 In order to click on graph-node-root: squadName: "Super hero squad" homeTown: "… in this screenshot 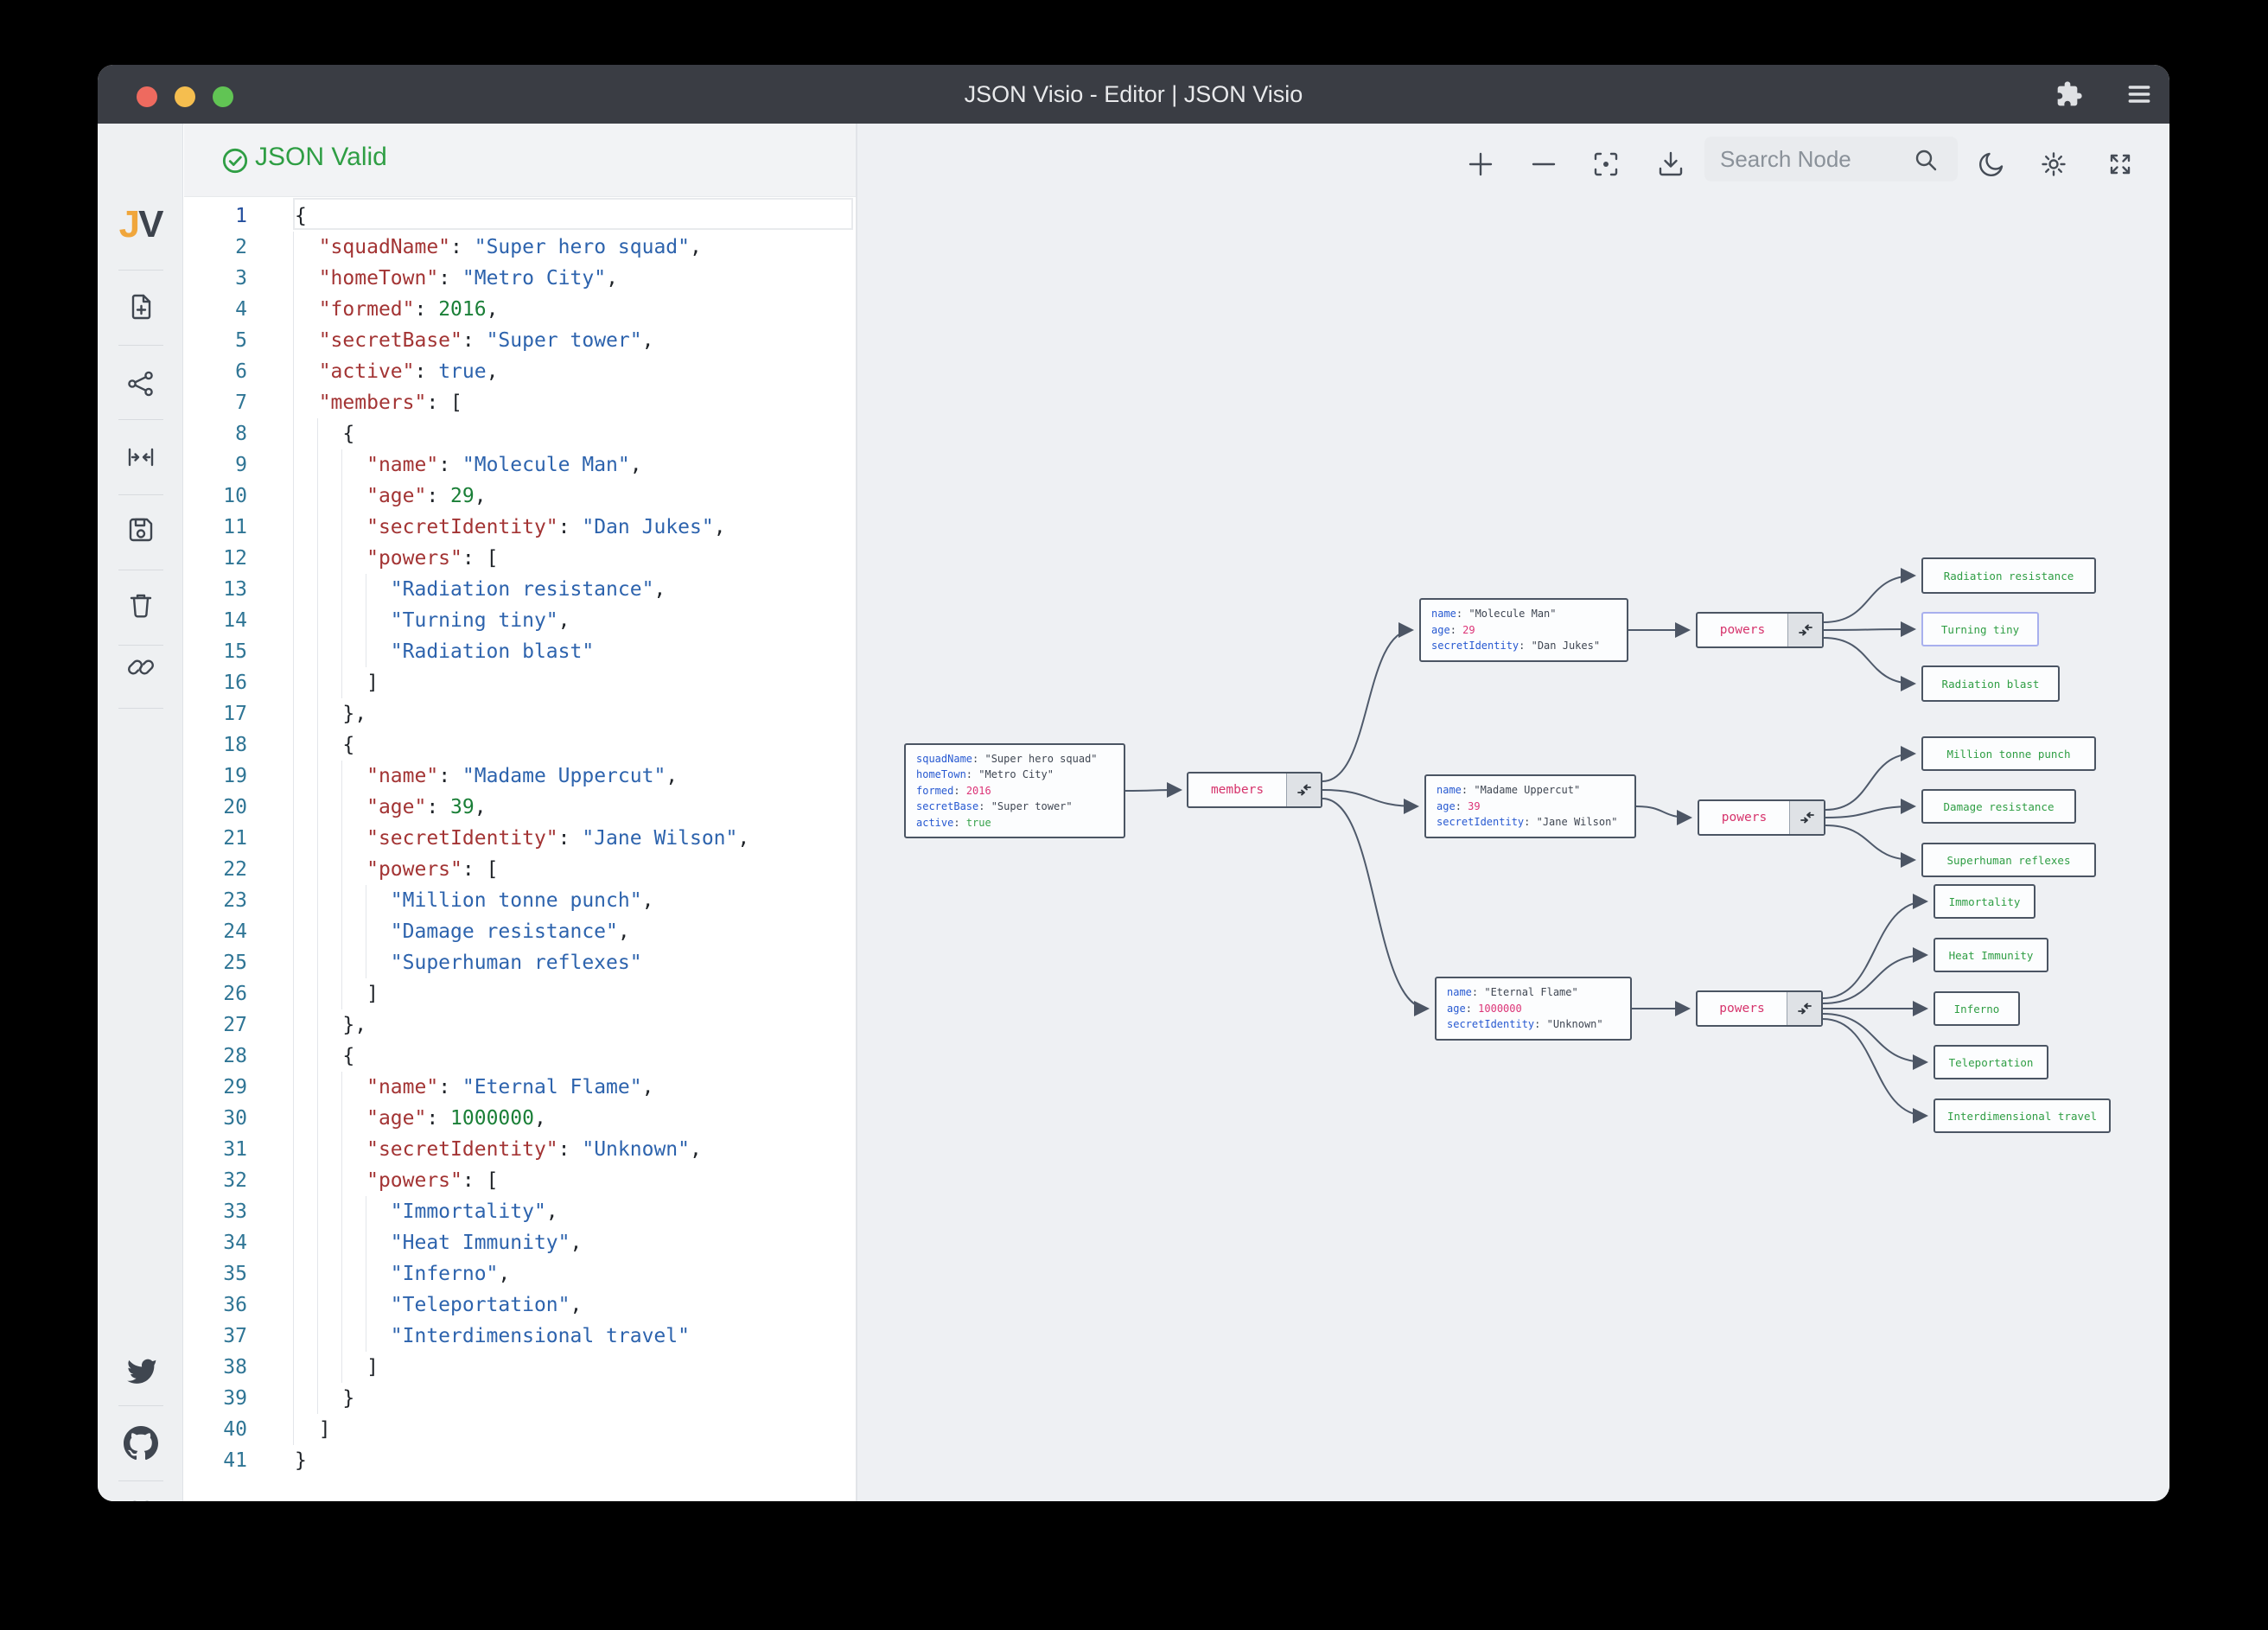, I will do `click(1014, 790)`.